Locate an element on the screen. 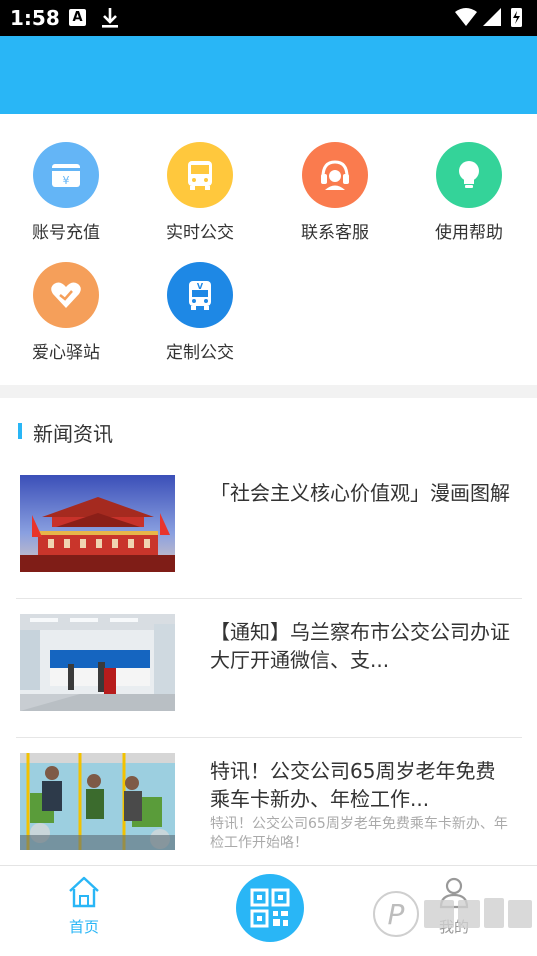 This screenshot has height=956, width=537. svg-text: P is located at coordinates (396, 914).